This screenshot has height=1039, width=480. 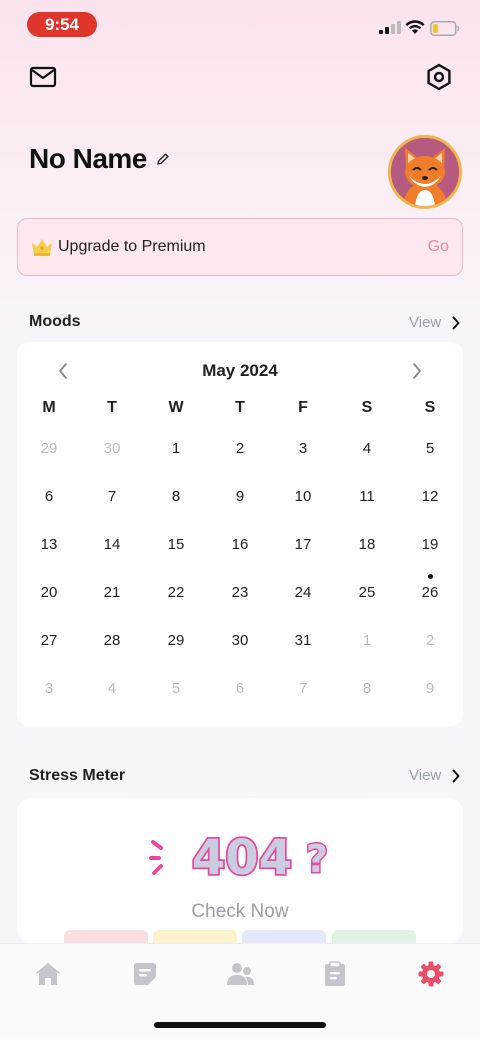 I want to click on calendar-day: 18, so click(x=367, y=544).